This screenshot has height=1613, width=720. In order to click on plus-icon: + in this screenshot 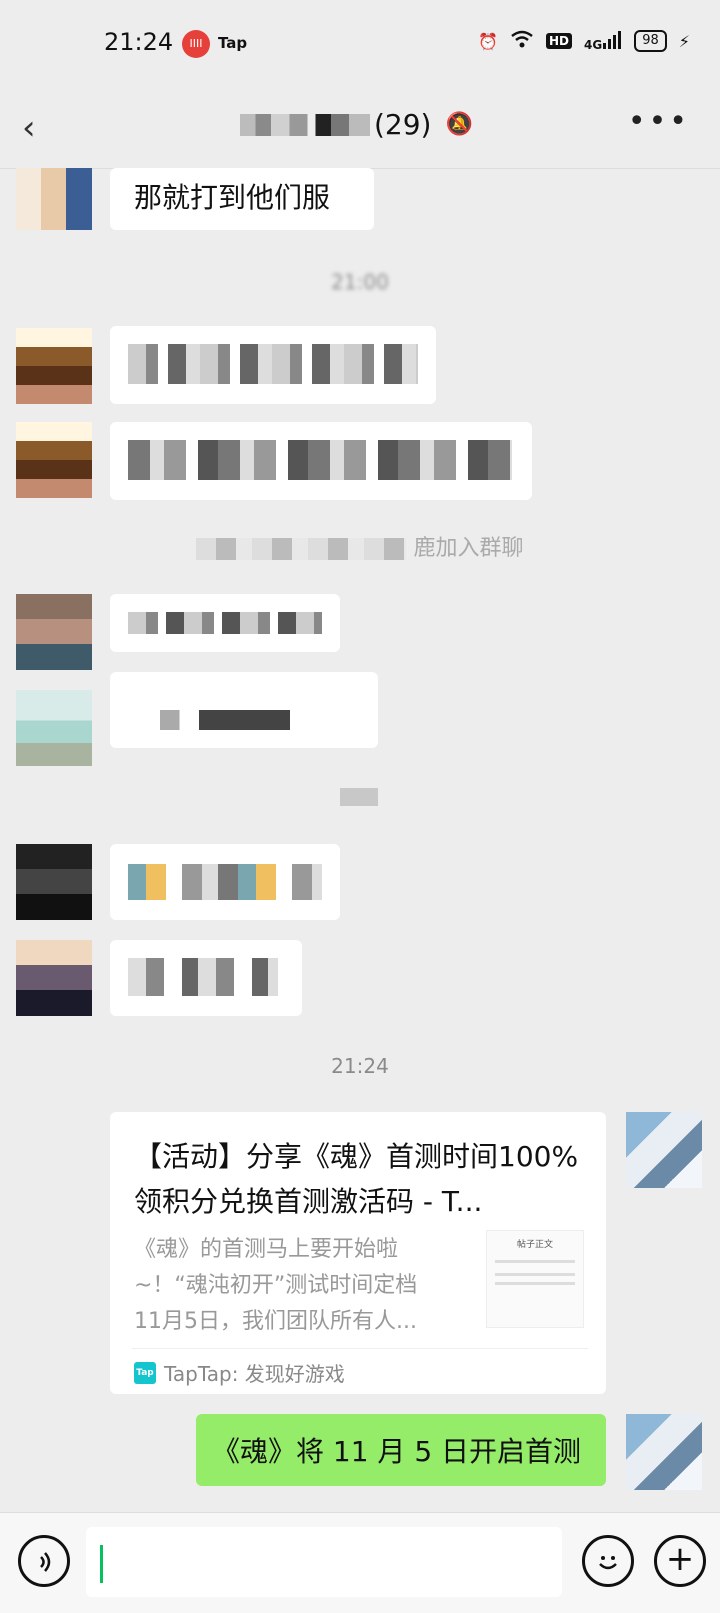, I will do `click(680, 1561)`.